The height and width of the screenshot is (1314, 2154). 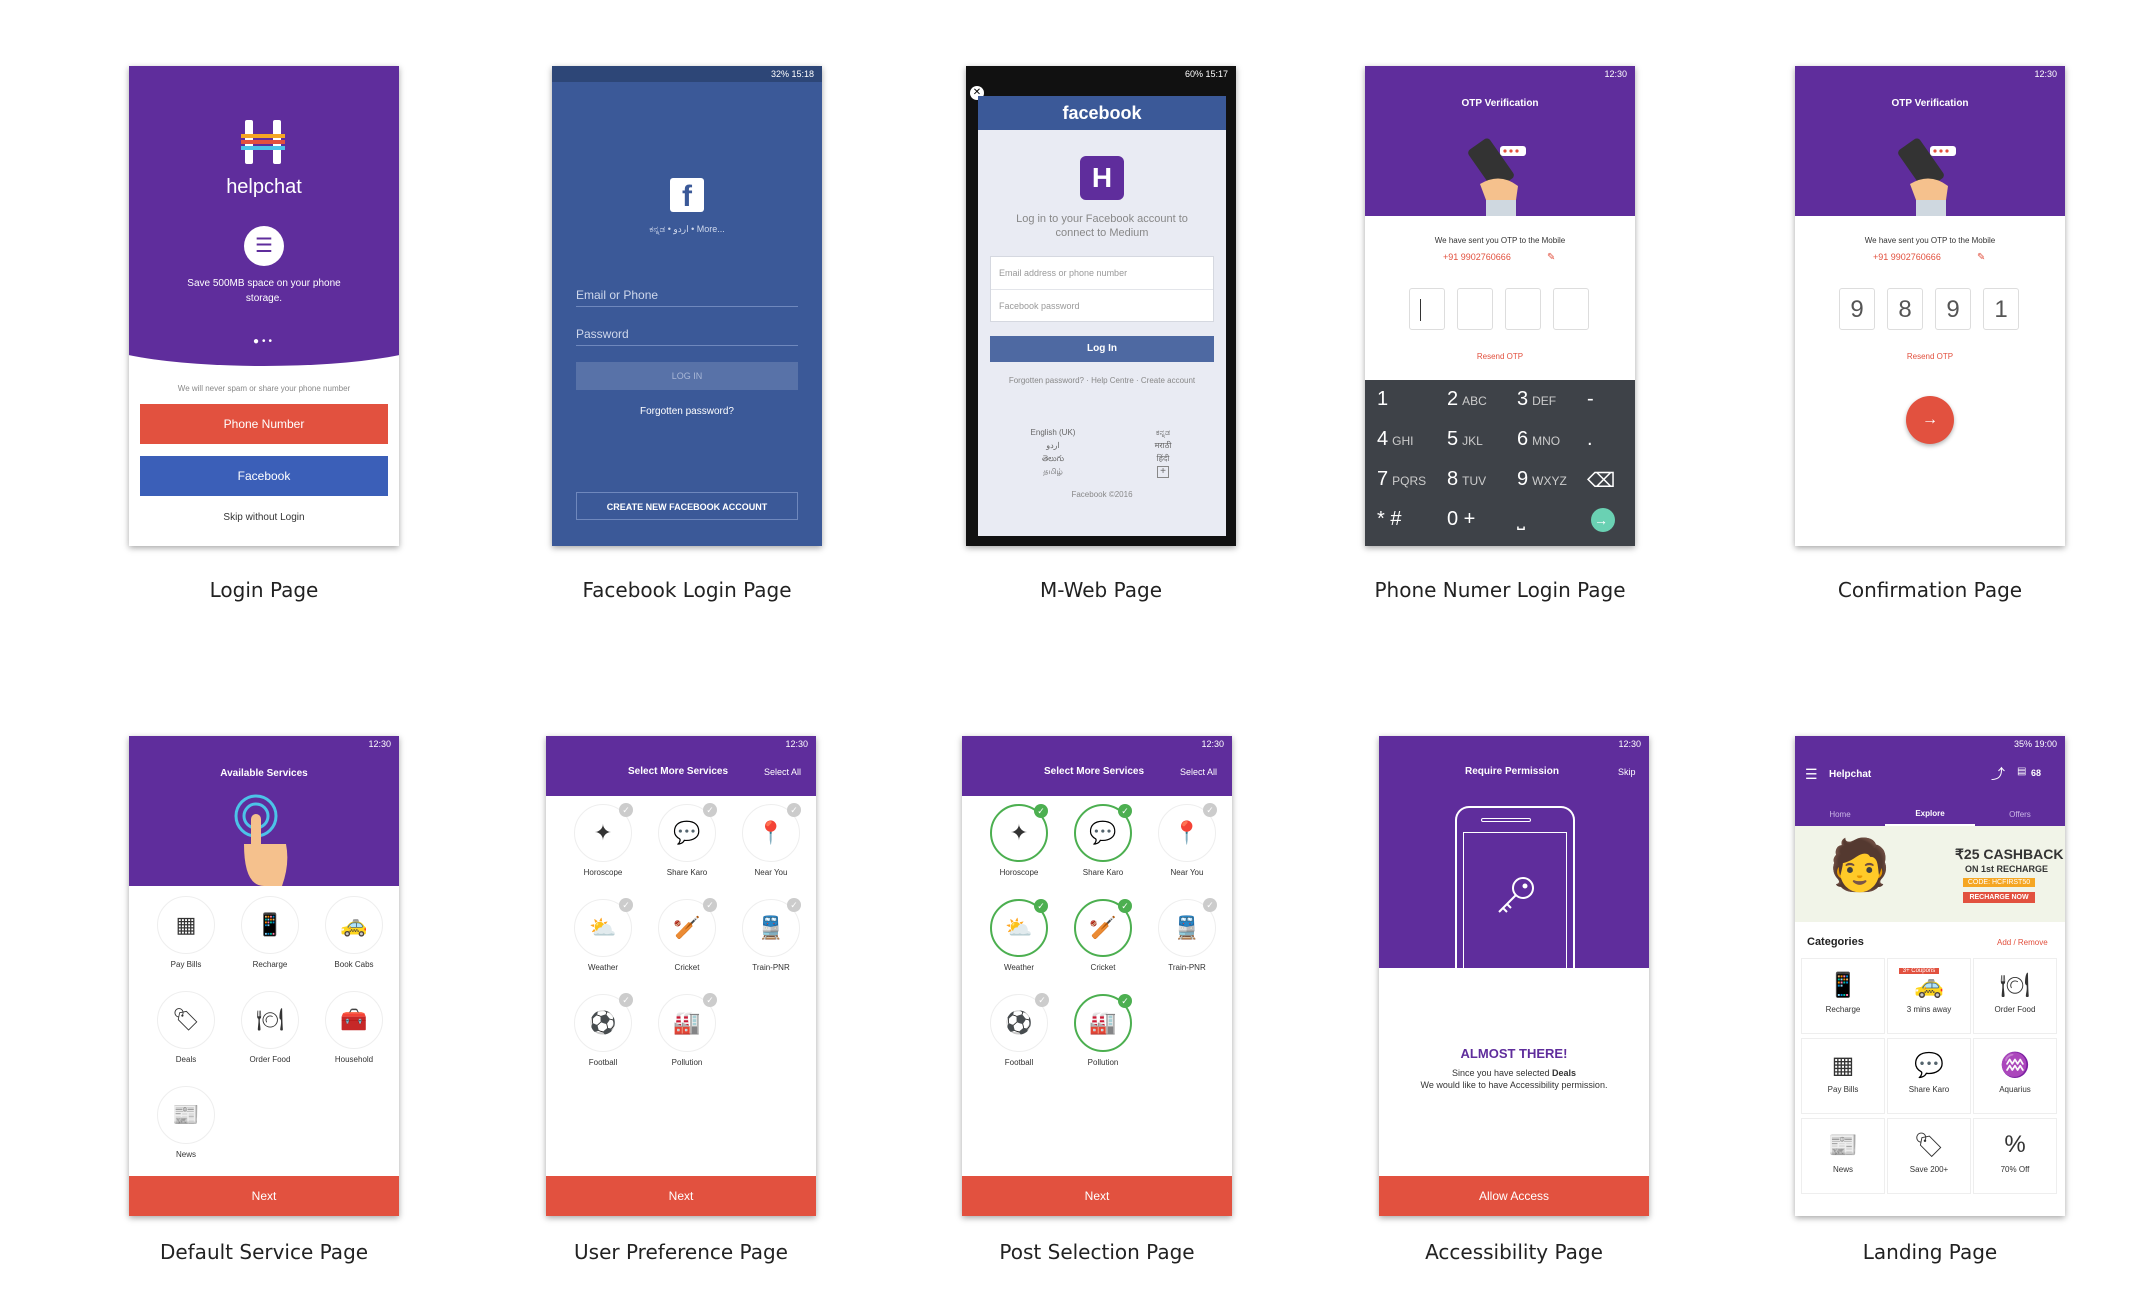 I want to click on category-pay-bills: ▦ Pay Bills, so click(x=1843, y=1076).